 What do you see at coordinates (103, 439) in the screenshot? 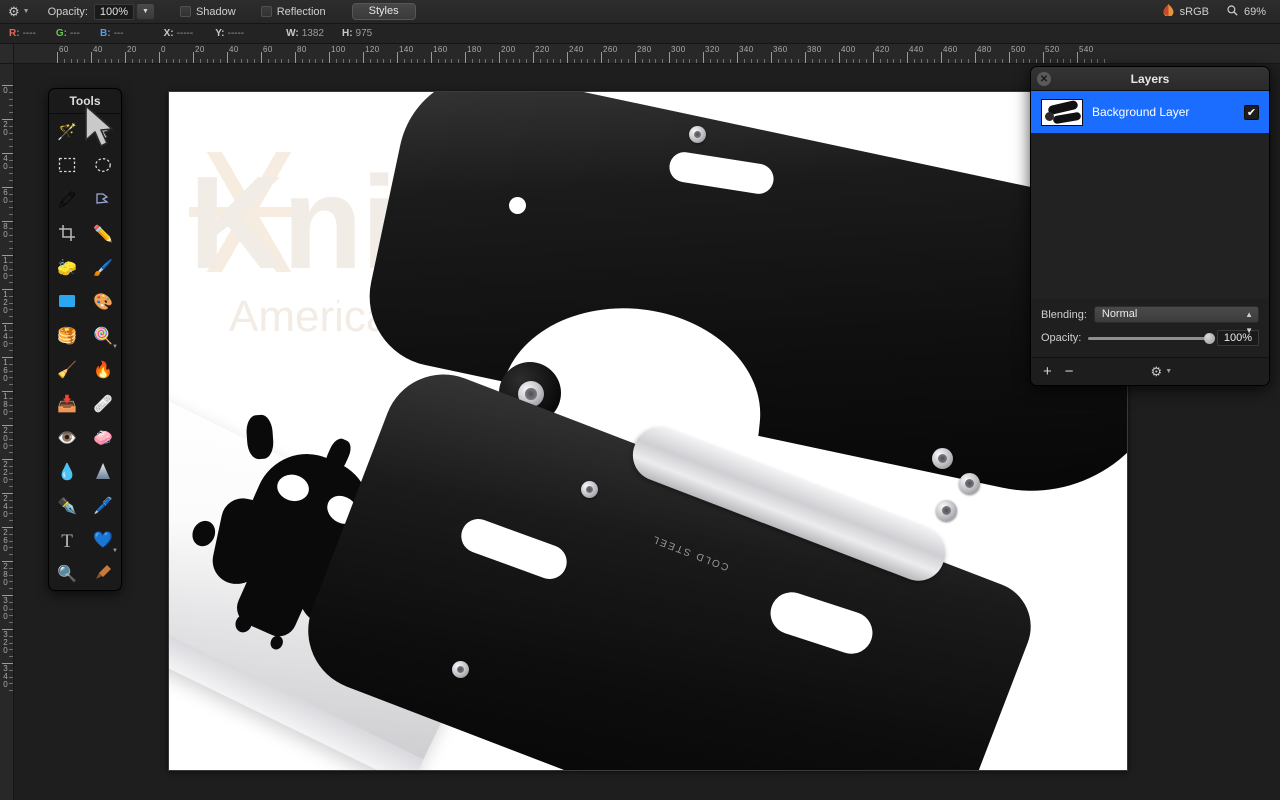
I see `eraser-block-tool: 🧼` at bounding box center [103, 439].